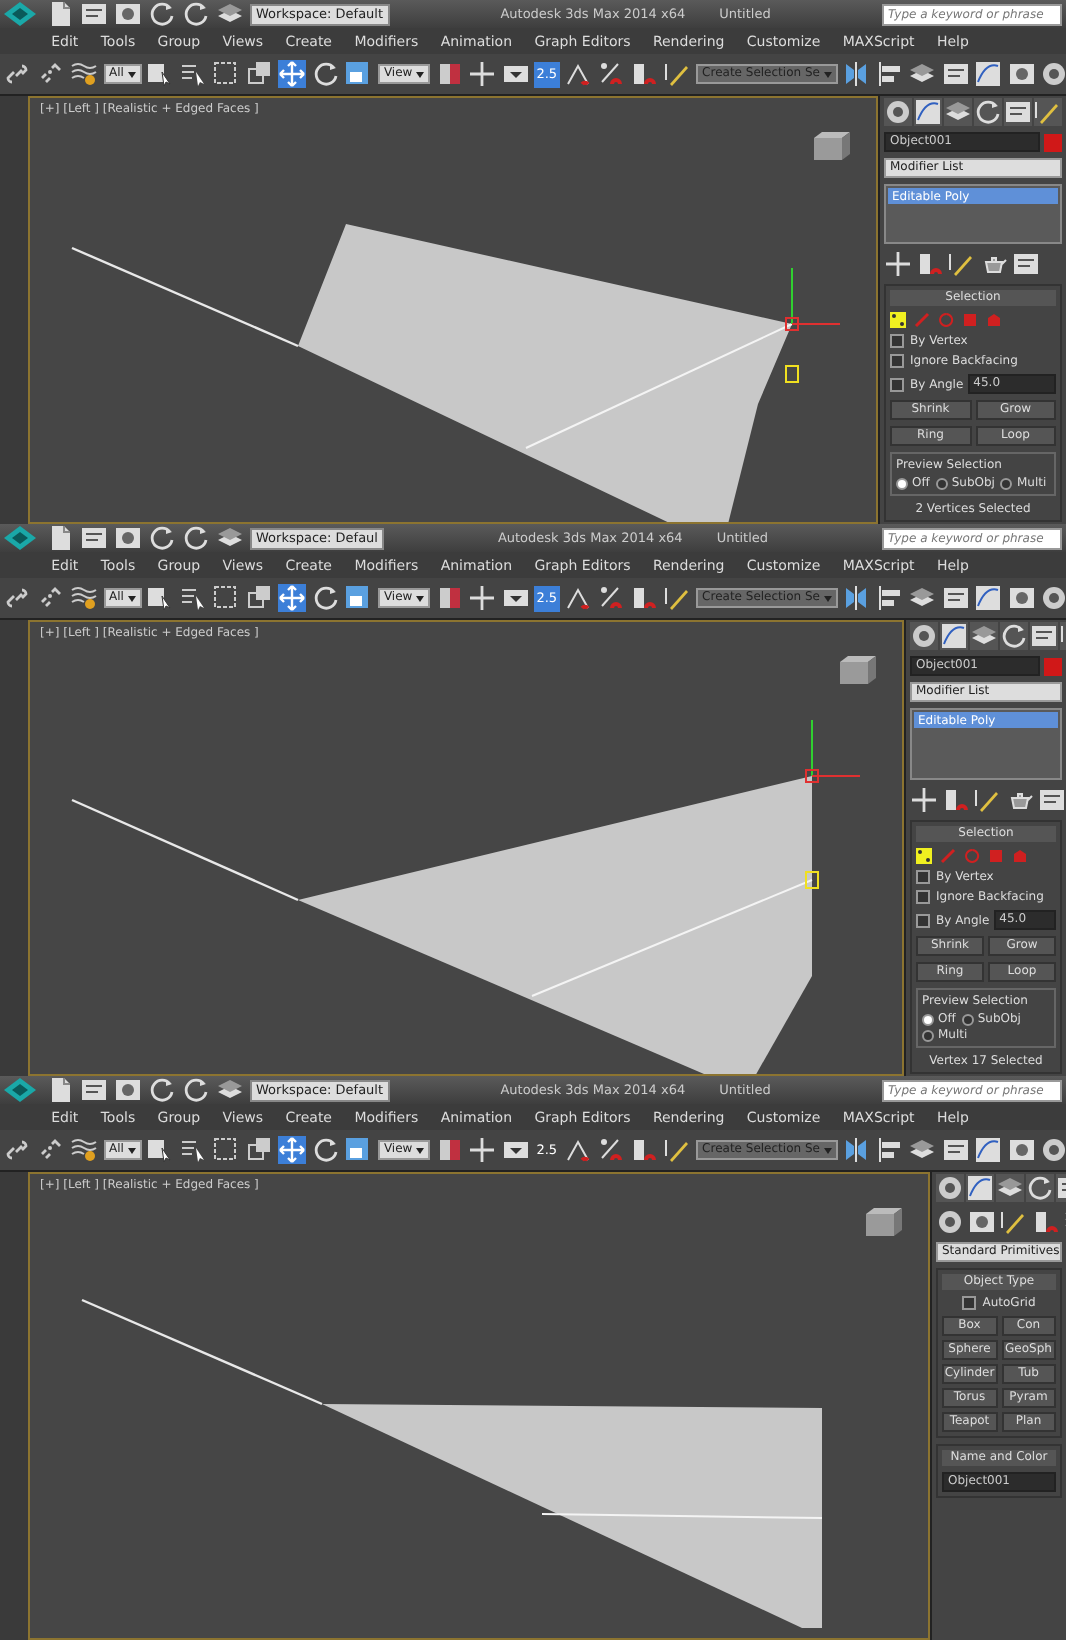 This screenshot has width=1066, height=1640. I want to click on keyboard-shortcut-icon, so click(515, 1150).